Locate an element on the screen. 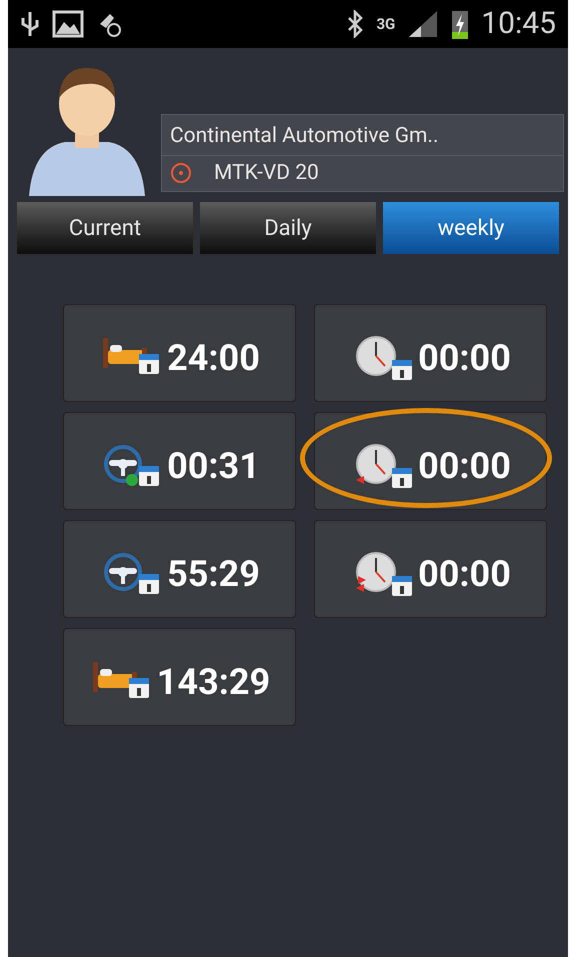  network-type: 3G is located at coordinates (386, 24).